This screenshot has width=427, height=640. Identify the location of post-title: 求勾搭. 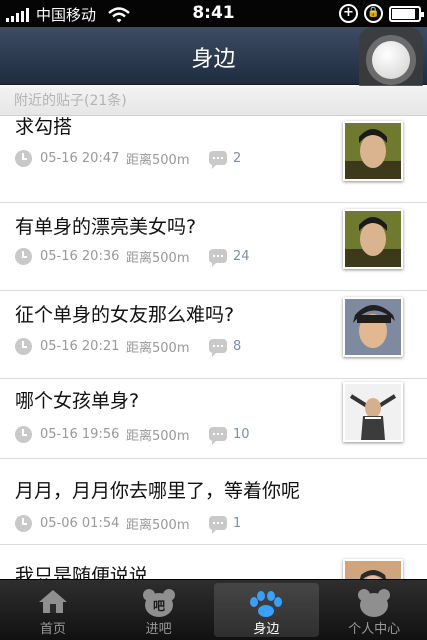
(44, 127).